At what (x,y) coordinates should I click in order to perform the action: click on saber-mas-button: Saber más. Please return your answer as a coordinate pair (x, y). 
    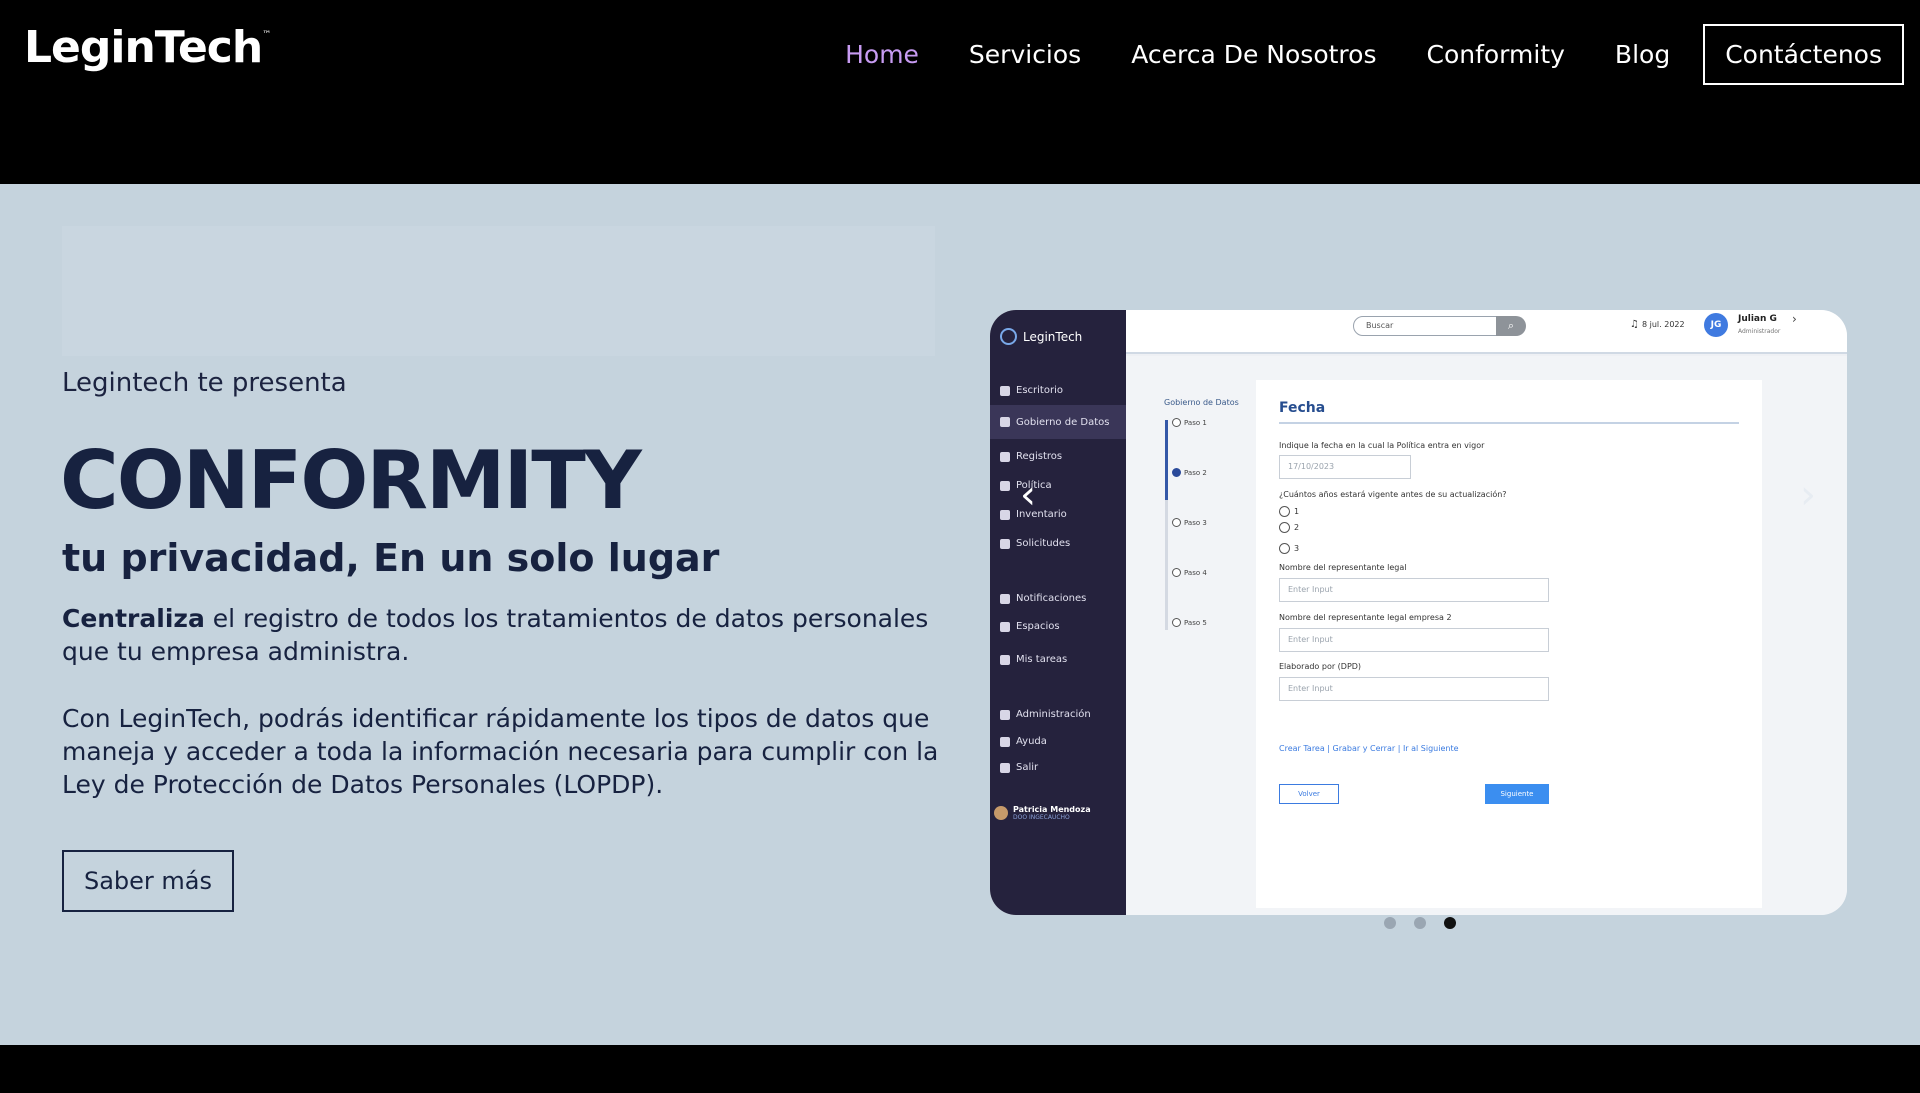
    Looking at the image, I should click on (148, 881).